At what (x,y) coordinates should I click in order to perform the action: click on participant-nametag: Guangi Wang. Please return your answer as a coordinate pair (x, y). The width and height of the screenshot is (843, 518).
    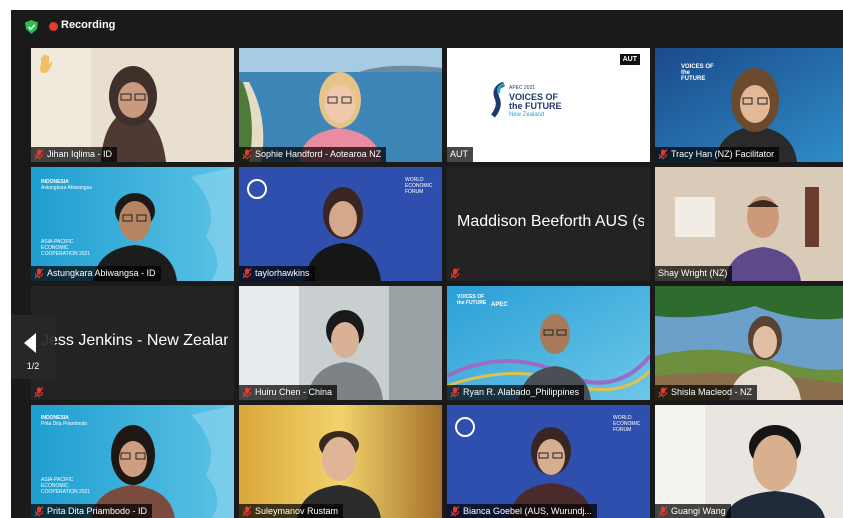
    Looking at the image, I should click on (693, 511).